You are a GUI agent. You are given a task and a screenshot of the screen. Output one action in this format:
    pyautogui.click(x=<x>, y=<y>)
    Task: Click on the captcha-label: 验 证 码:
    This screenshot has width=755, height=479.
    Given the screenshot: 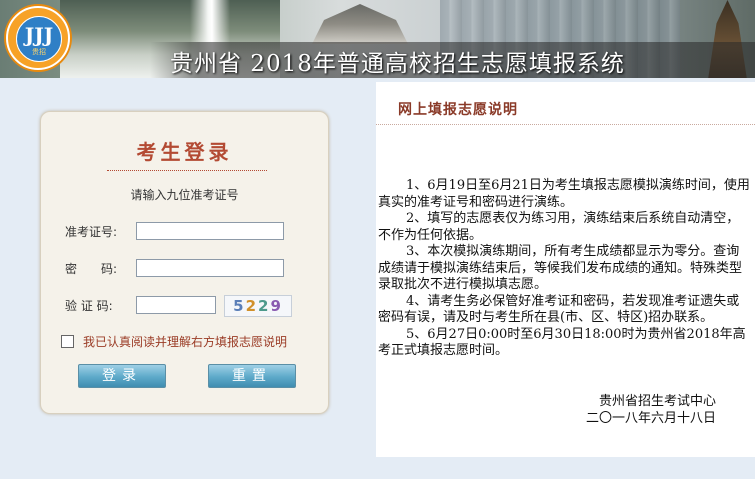 What is the action you would take?
    pyautogui.click(x=89, y=306)
    